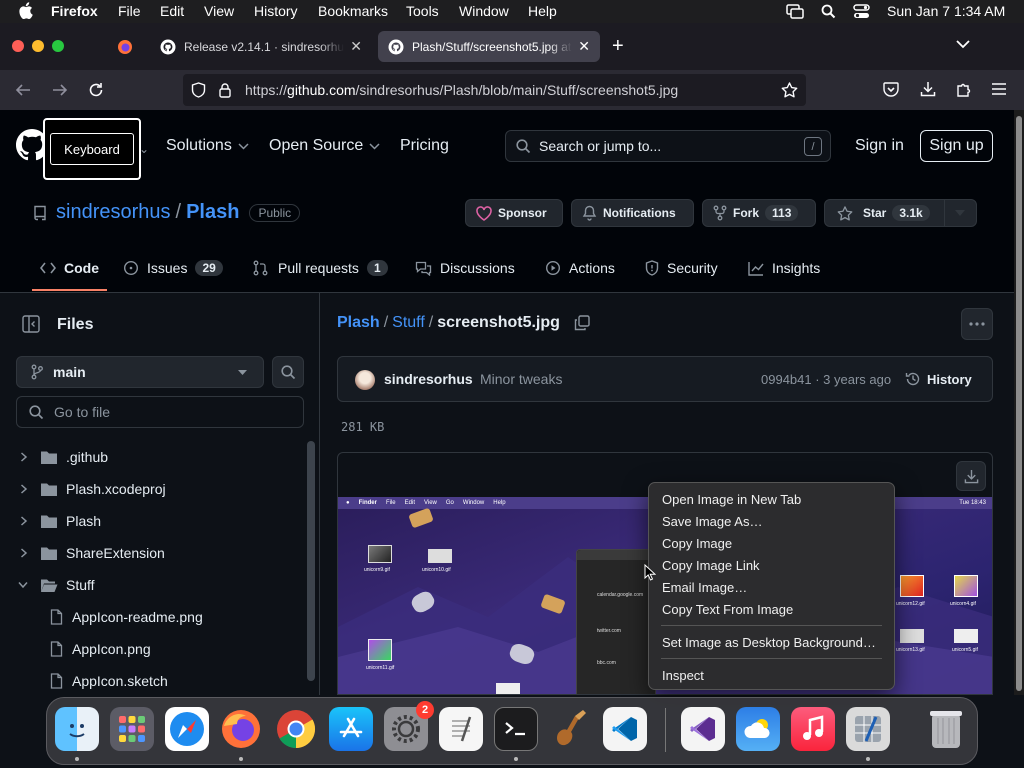  Describe the element at coordinates (813, 729) in the screenshot. I see `music-icon` at that location.